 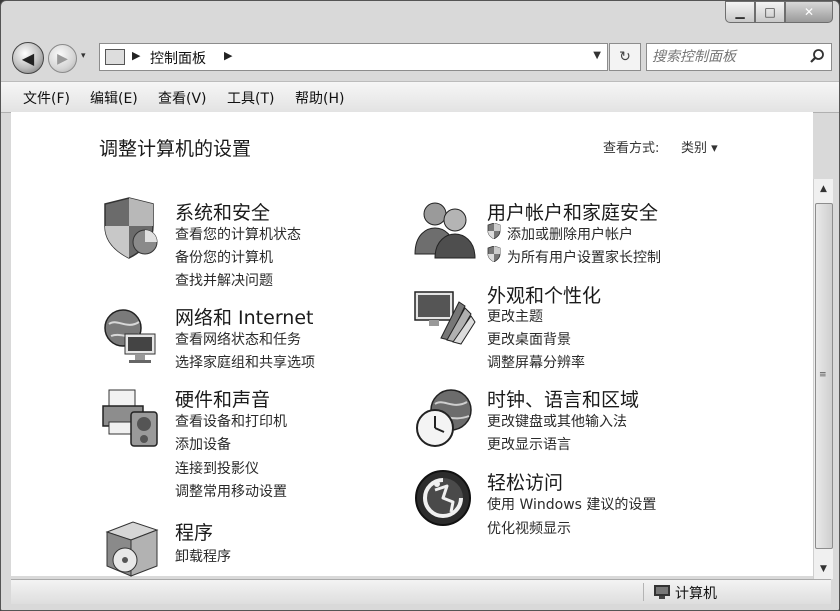 I want to click on link-uninstall-program: 卸载程序, so click(x=203, y=556).